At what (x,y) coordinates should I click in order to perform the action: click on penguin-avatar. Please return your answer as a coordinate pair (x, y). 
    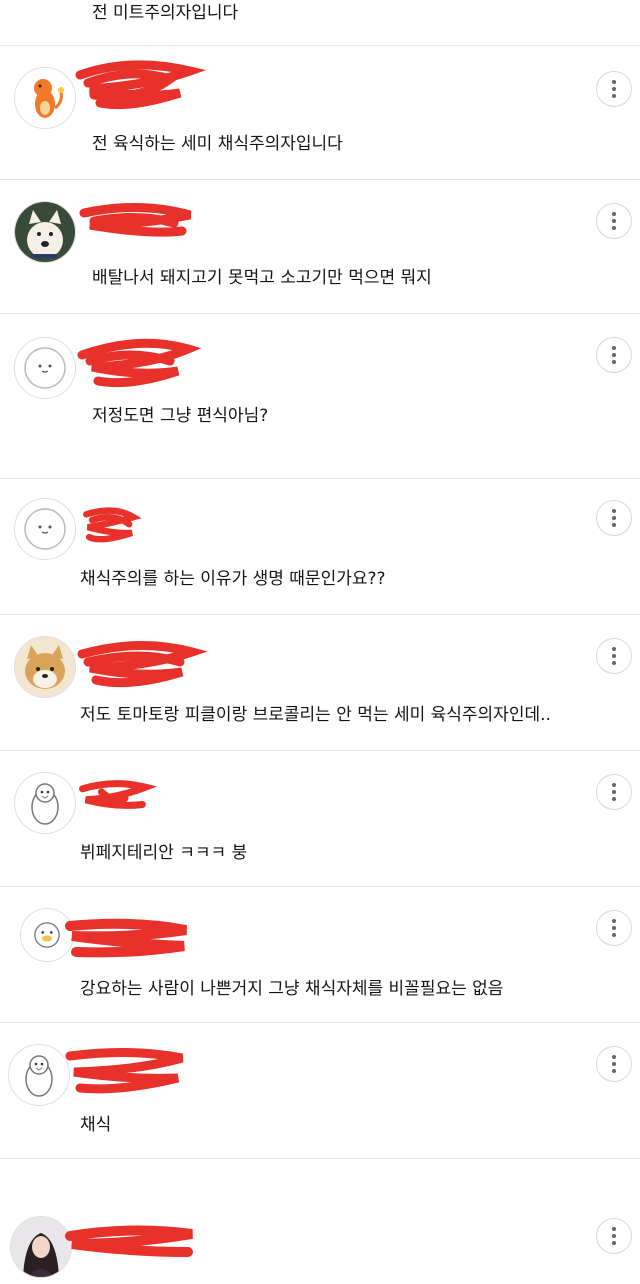
    Looking at the image, I should click on (45, 803).